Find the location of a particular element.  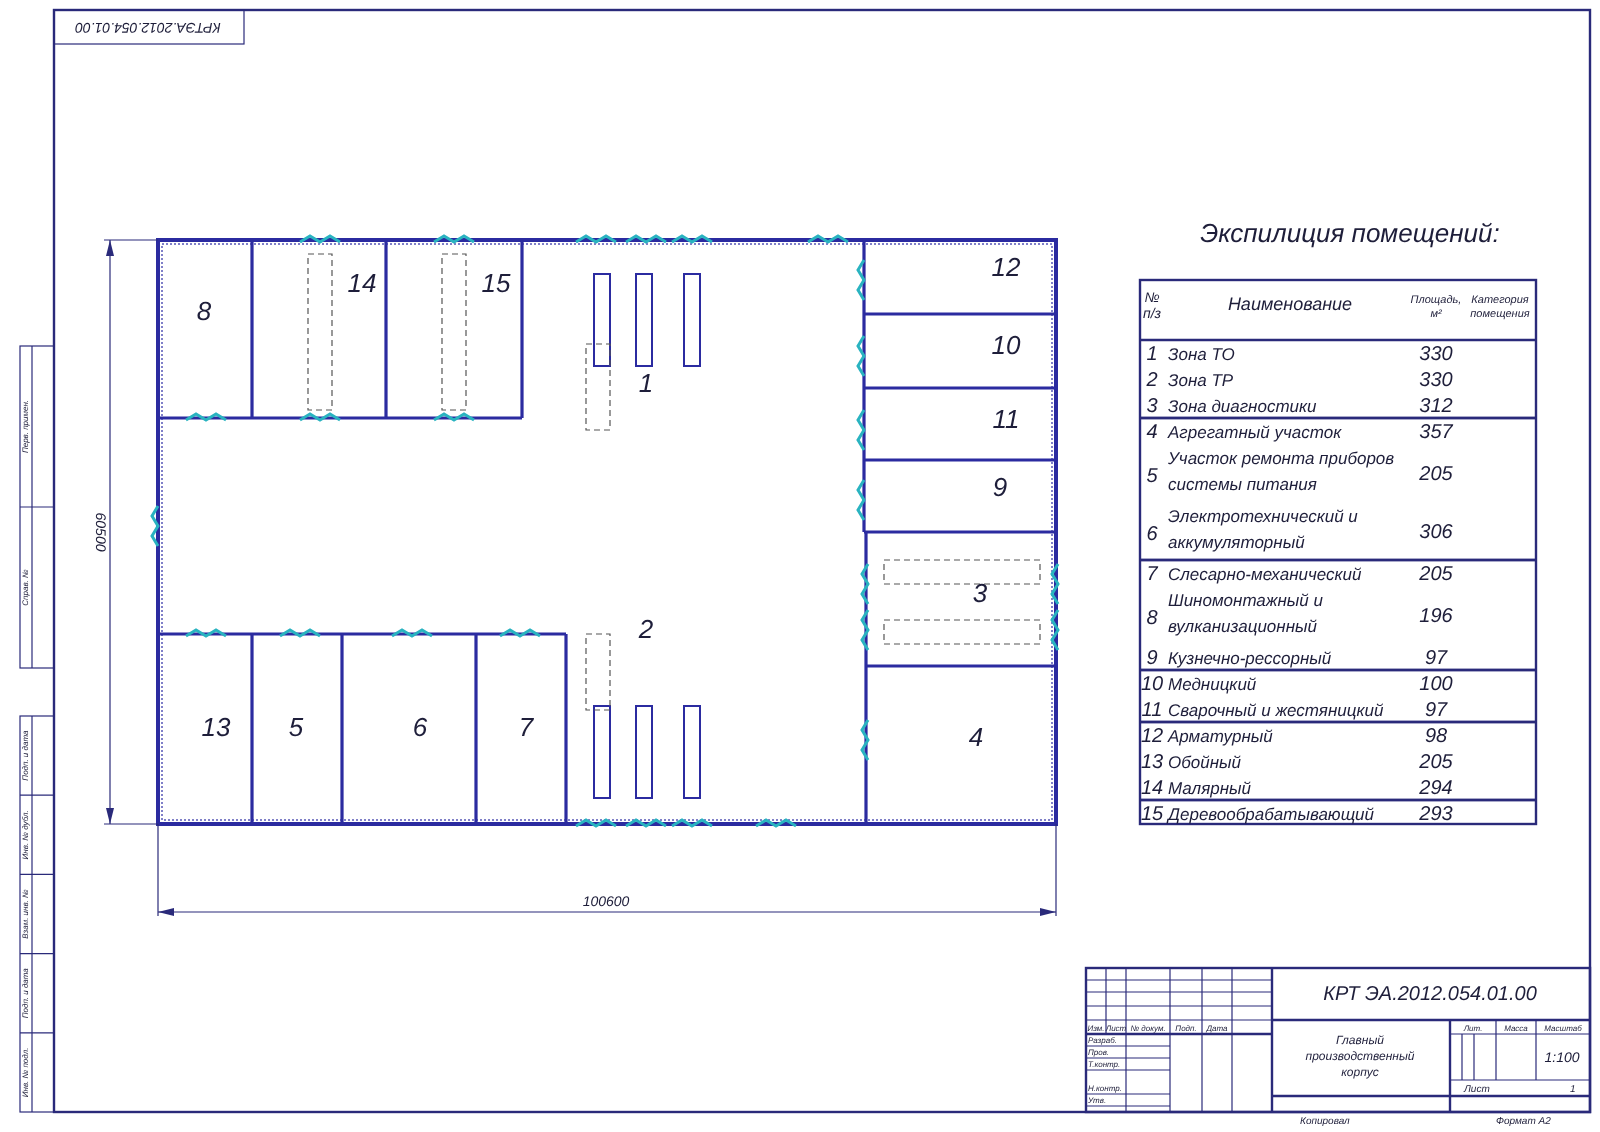

row-number: 2 is located at coordinates (1152, 381).